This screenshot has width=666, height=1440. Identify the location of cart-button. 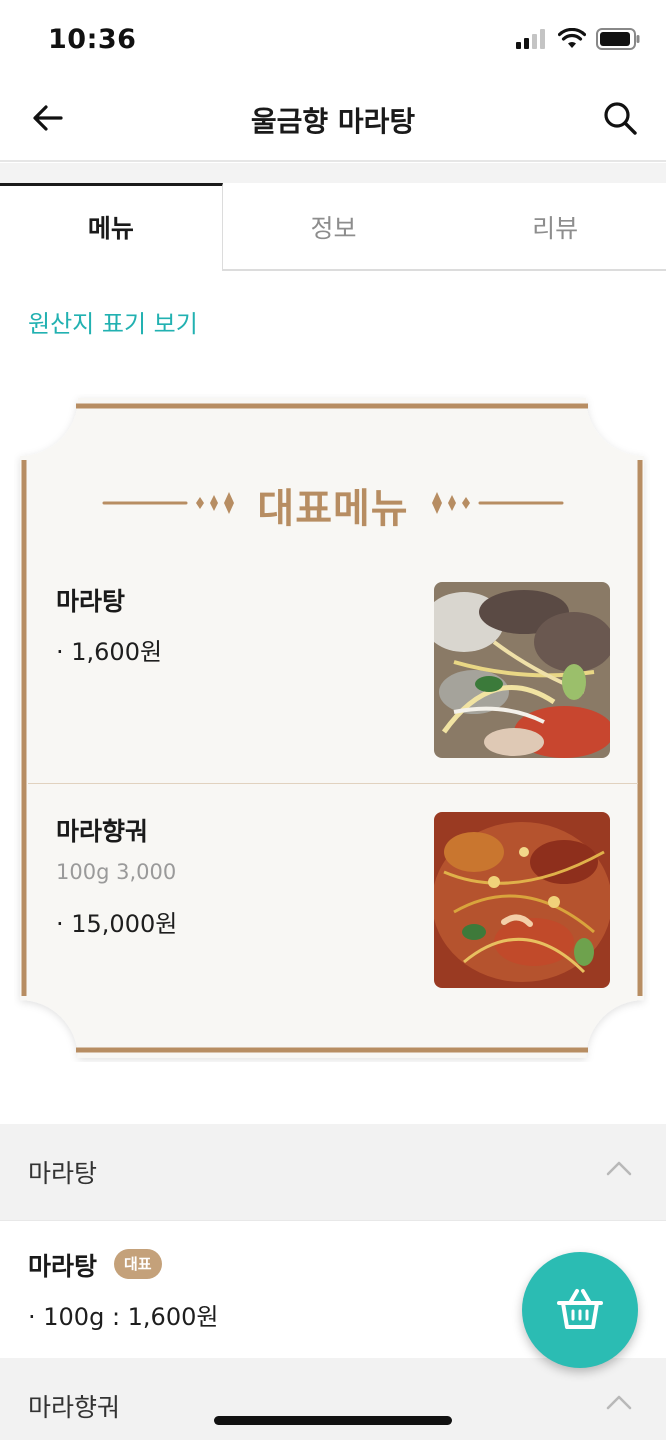
(580, 1310).